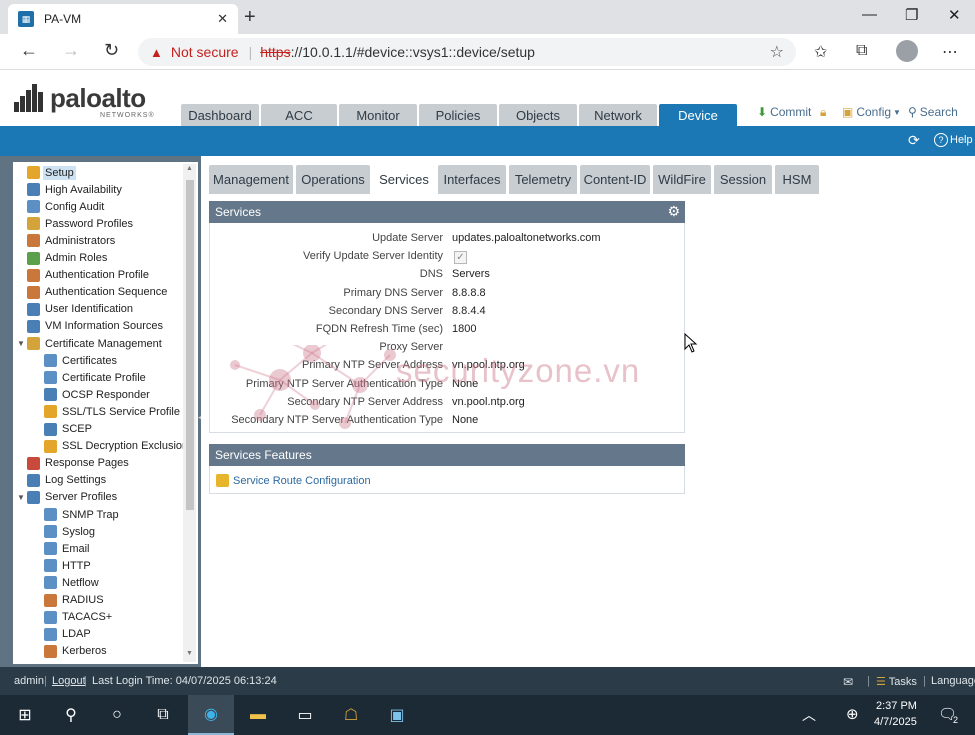  Describe the element at coordinates (76, 309) in the screenshot. I see `sidebar-item-user-identification: User Identification` at that location.